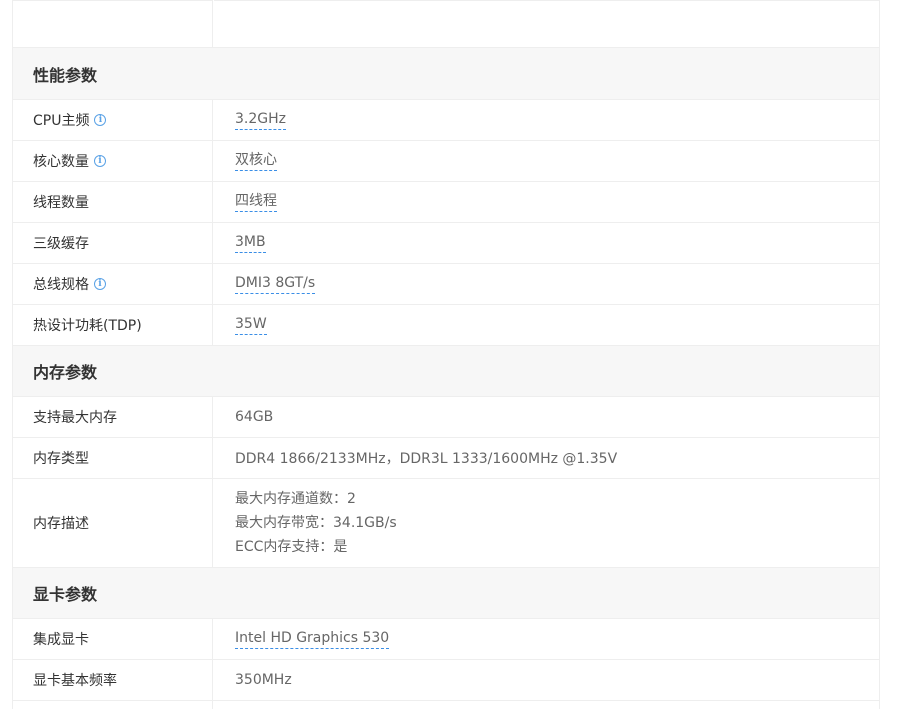 The width and height of the screenshot is (900, 709). I want to click on section-header-performance: 性能参数, so click(446, 74).